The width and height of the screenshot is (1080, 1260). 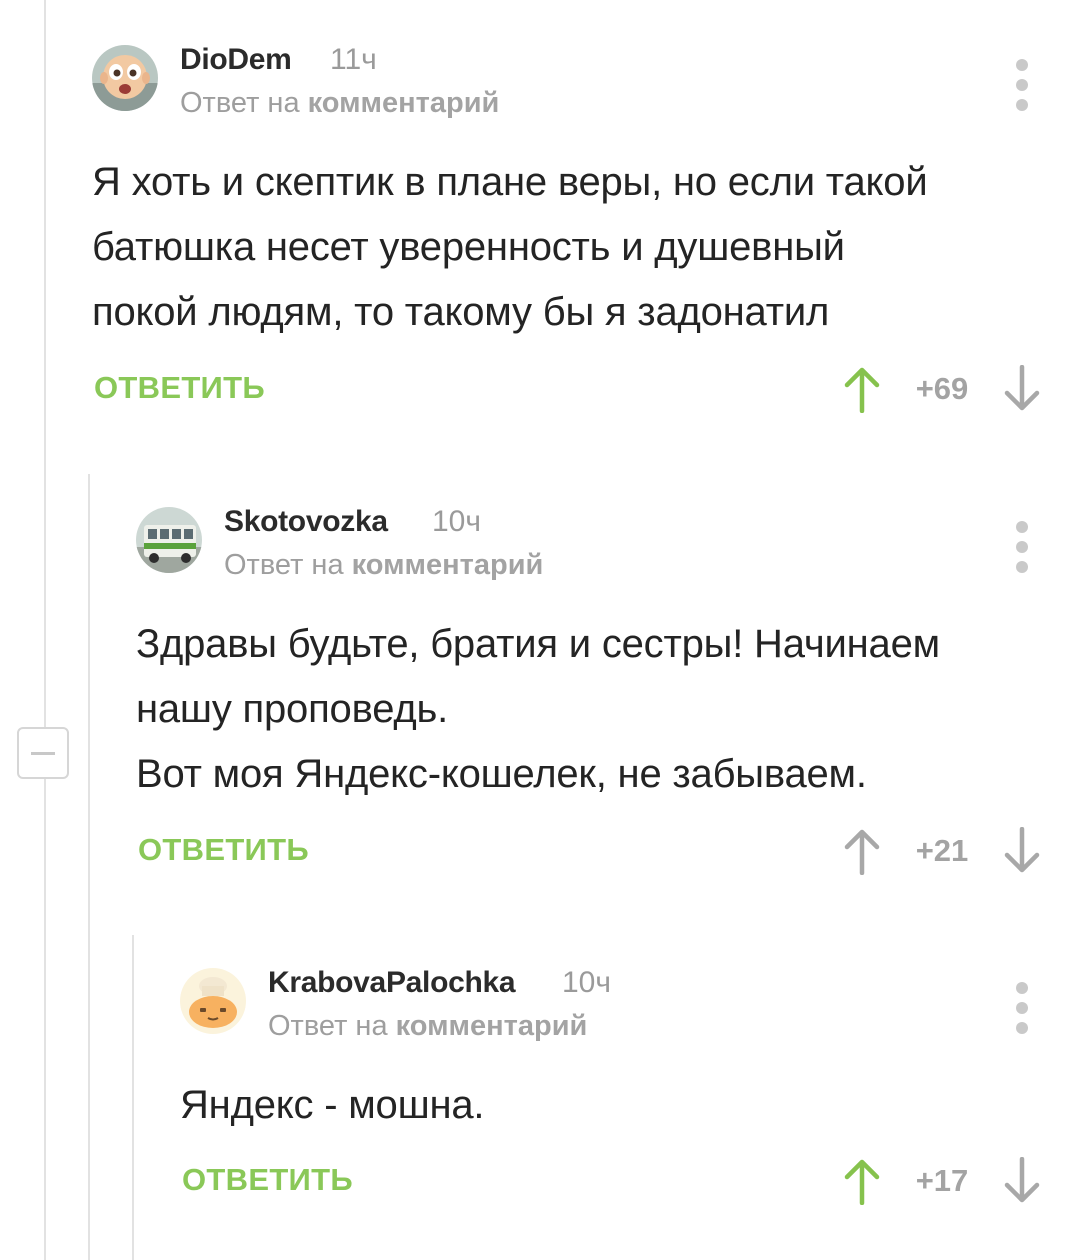 I want to click on comment-body-line: покой людям, то такому бы я задонатил, so click(x=461, y=312).